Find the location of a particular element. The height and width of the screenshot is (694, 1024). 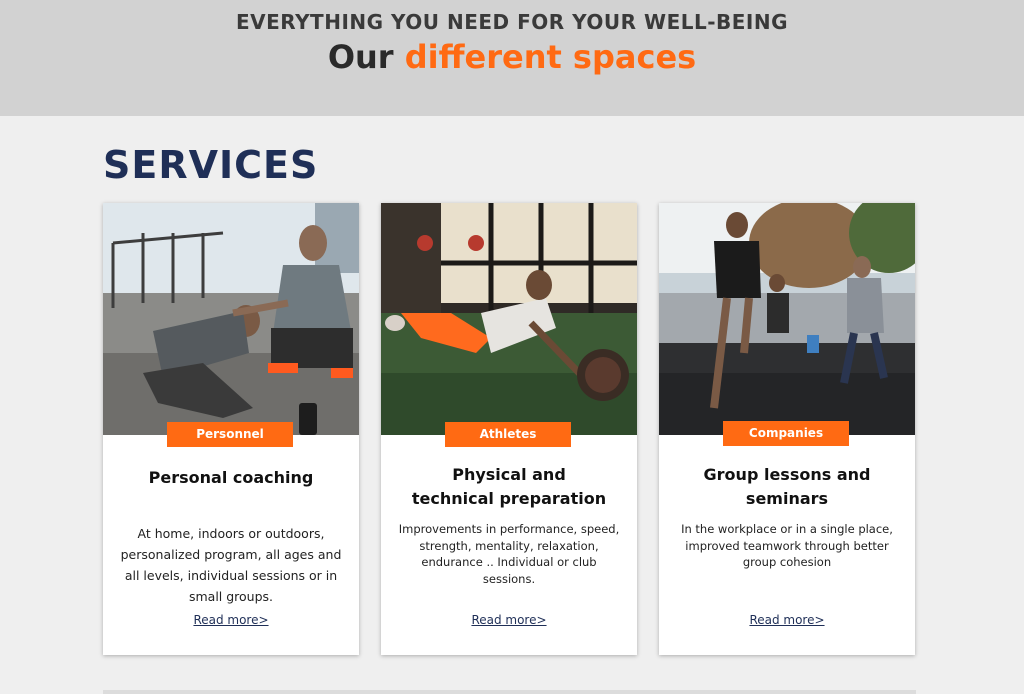

tag-companies: Companies is located at coordinates (786, 433).